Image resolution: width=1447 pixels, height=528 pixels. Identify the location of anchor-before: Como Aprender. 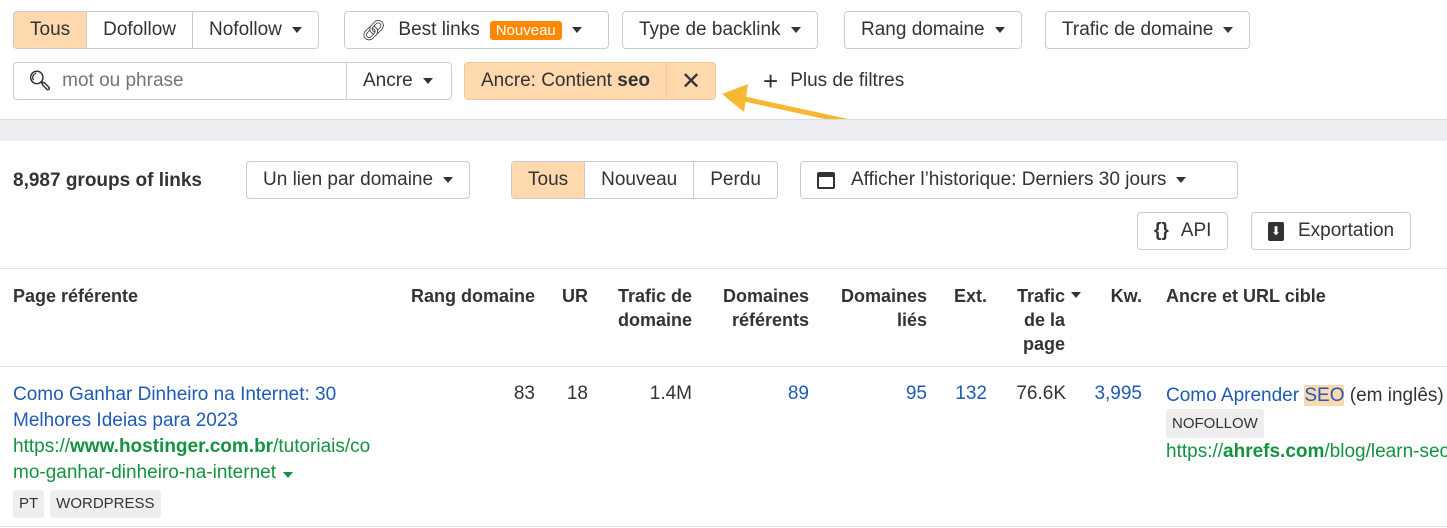
(1235, 395).